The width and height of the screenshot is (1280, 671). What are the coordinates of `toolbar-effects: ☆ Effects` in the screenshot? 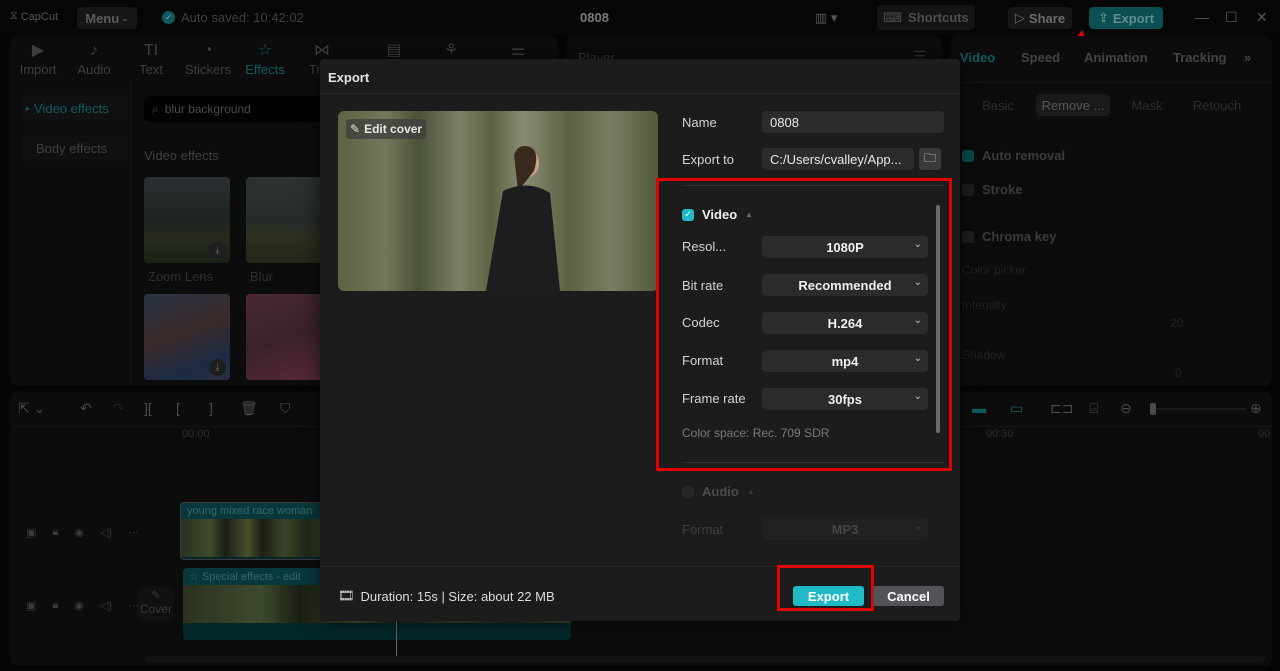 It's located at (265, 58).